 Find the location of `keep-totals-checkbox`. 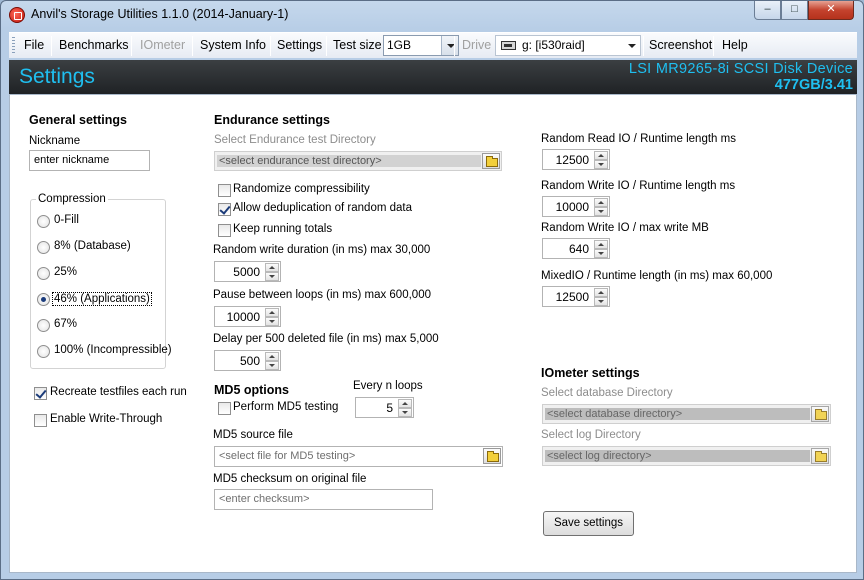

keep-totals-checkbox is located at coordinates (224, 230).